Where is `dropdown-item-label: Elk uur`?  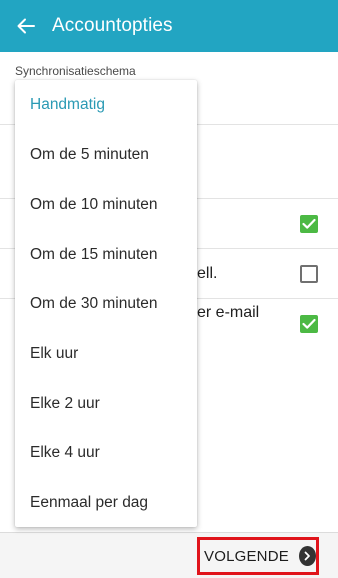
dropdown-item-label: Elk uur is located at coordinates (54, 353).